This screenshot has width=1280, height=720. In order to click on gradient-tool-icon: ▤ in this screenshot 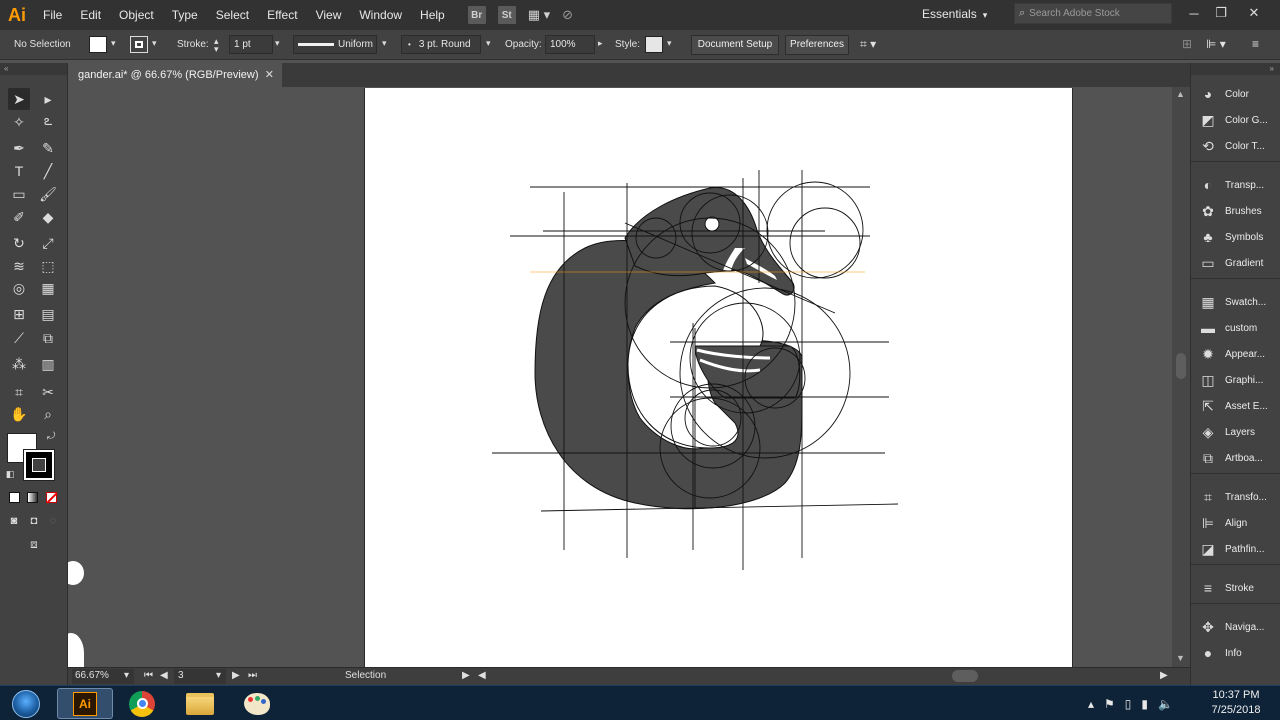, I will do `click(48, 314)`.